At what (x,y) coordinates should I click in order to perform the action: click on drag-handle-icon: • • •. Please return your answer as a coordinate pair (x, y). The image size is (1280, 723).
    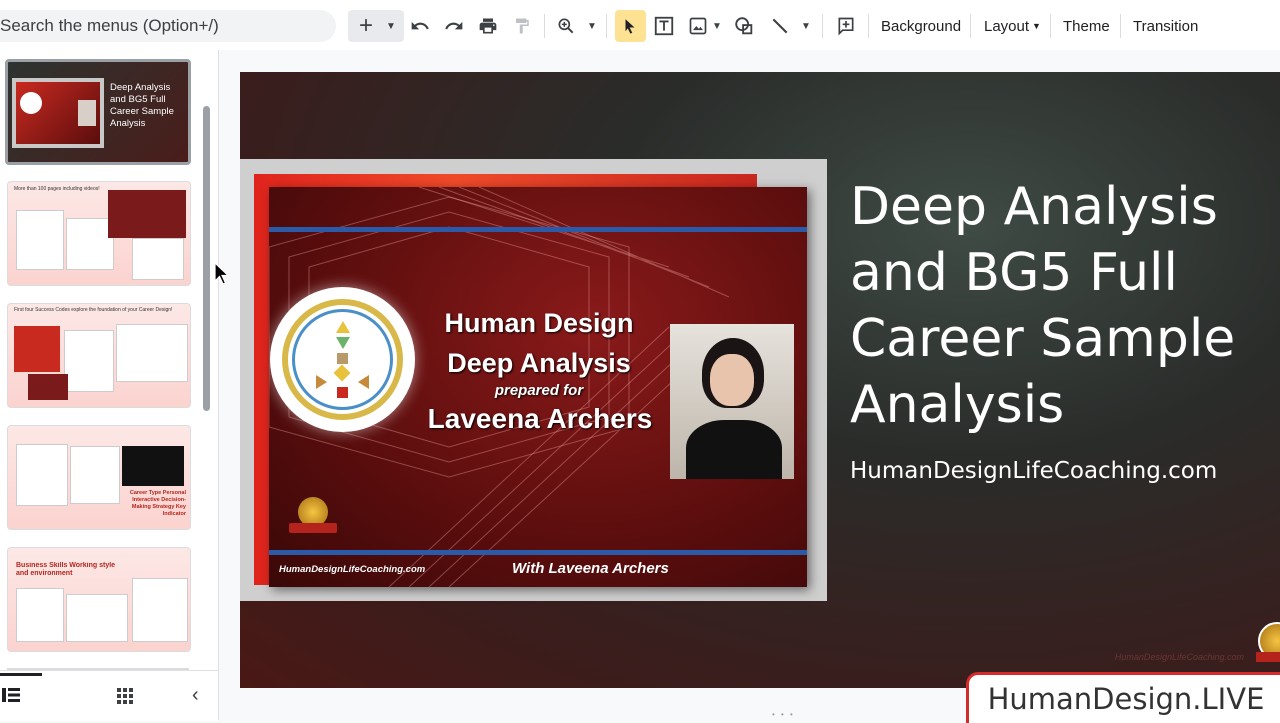
    Looking at the image, I should click on (783, 714).